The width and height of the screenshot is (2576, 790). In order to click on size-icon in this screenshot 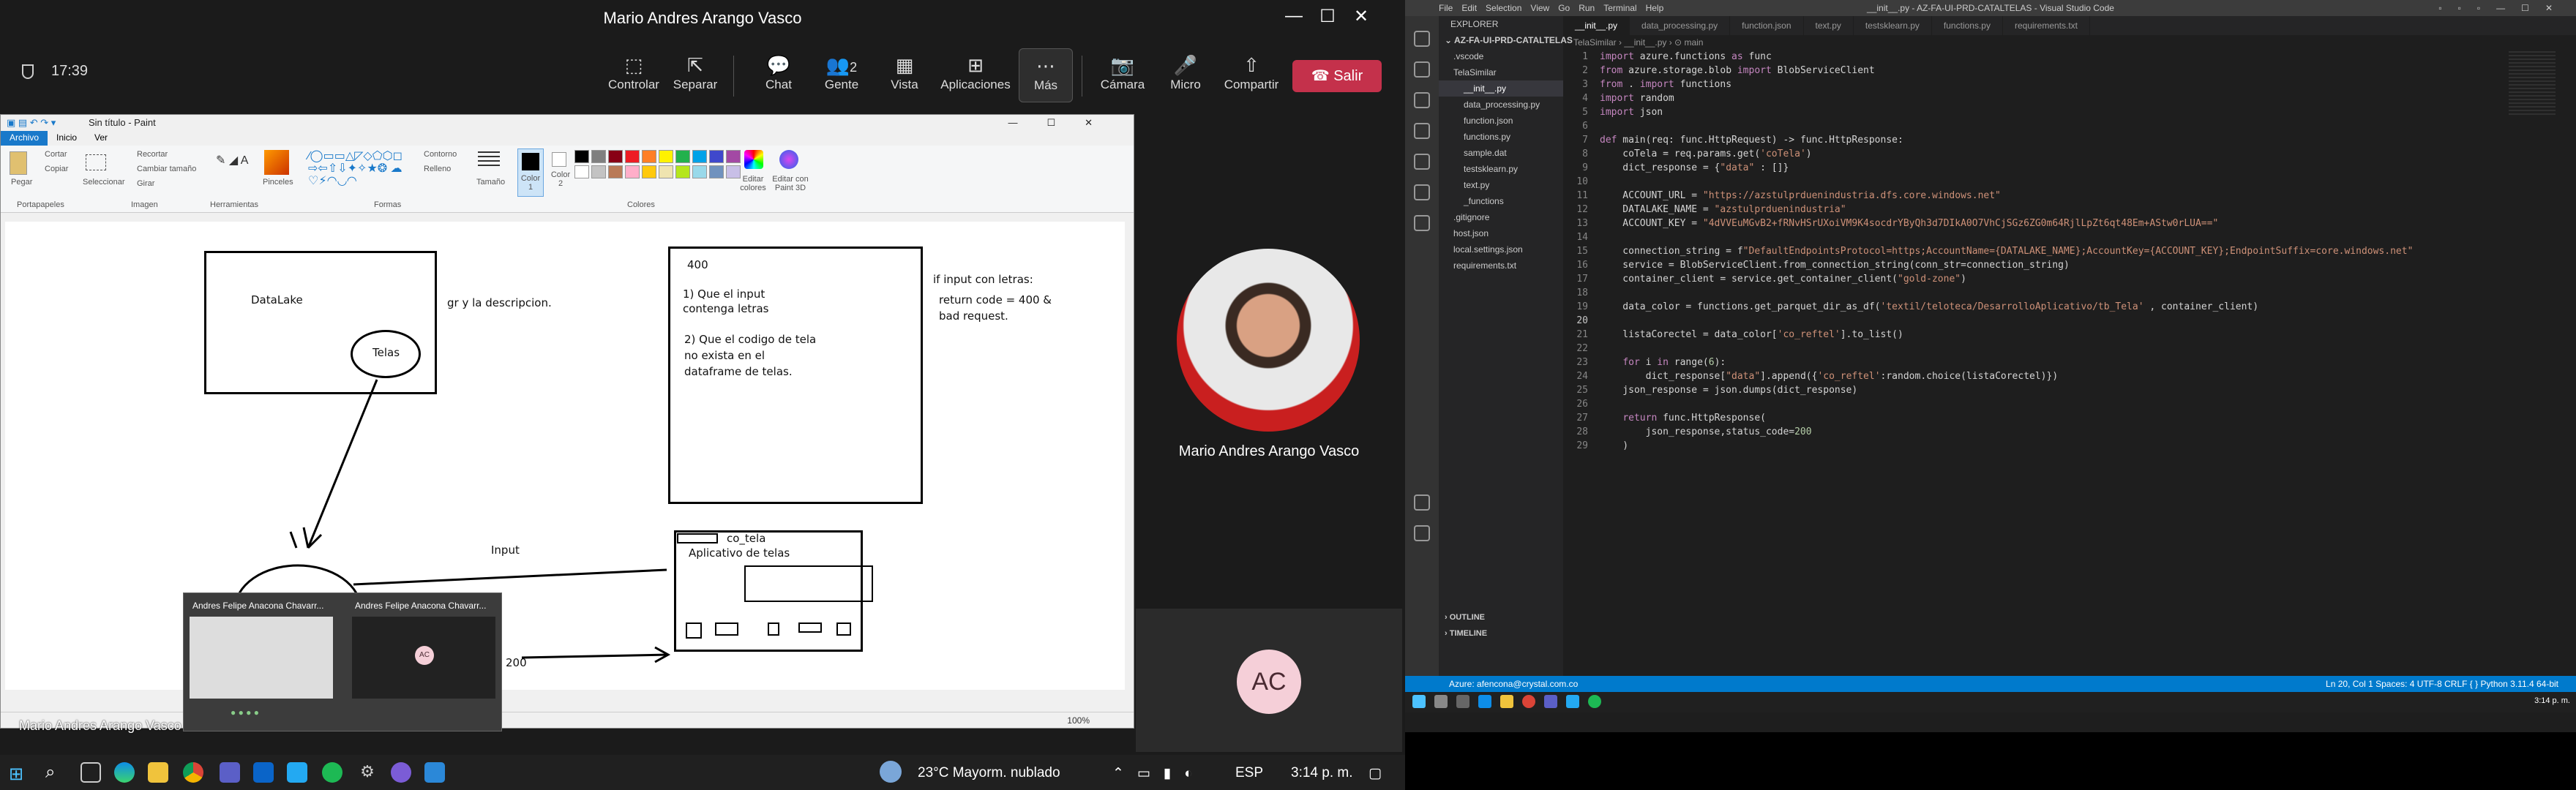, I will do `click(489, 159)`.